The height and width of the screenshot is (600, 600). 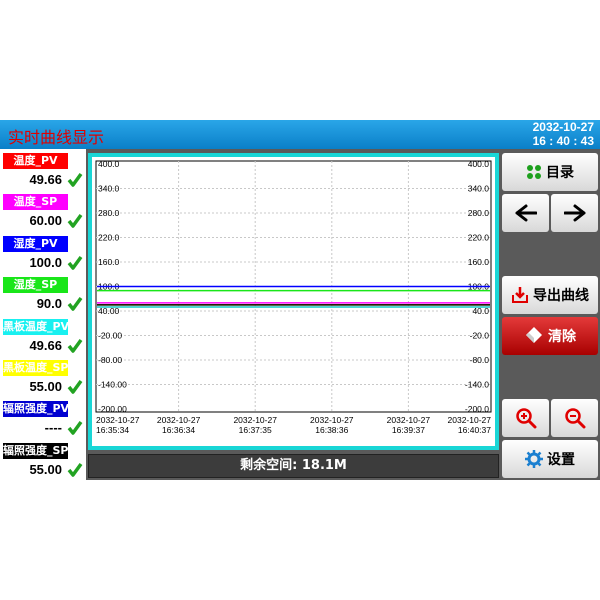 What do you see at coordinates (45, 221) in the screenshot?
I see `param-value: 60.00` at bounding box center [45, 221].